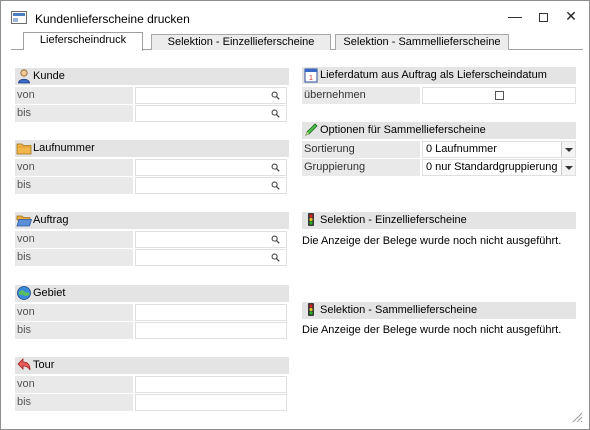  I want to click on tour-bis-row: bis, so click(152, 402).